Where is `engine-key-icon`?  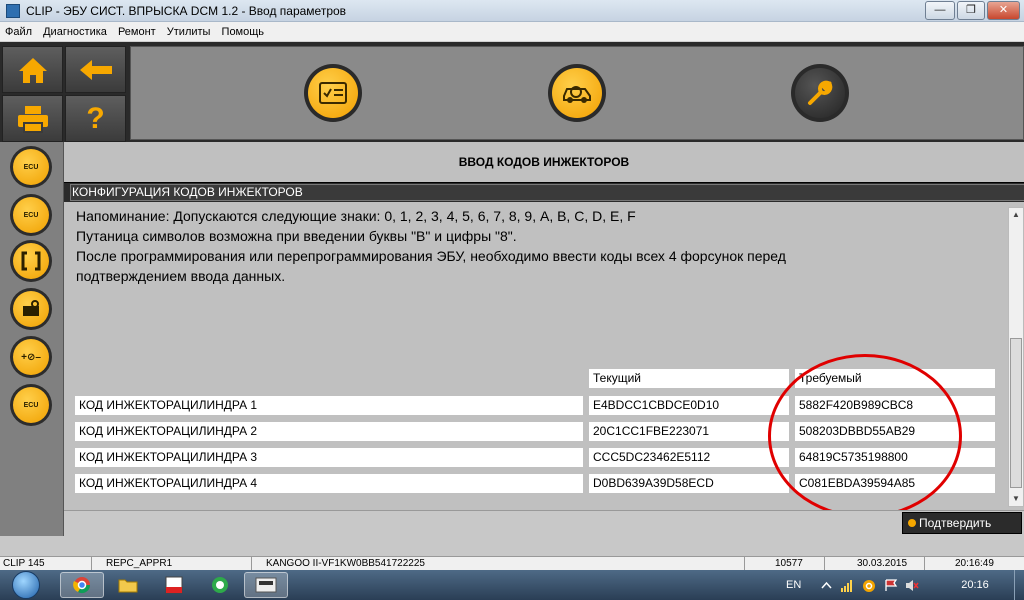
engine-key-icon is located at coordinates (31, 309).